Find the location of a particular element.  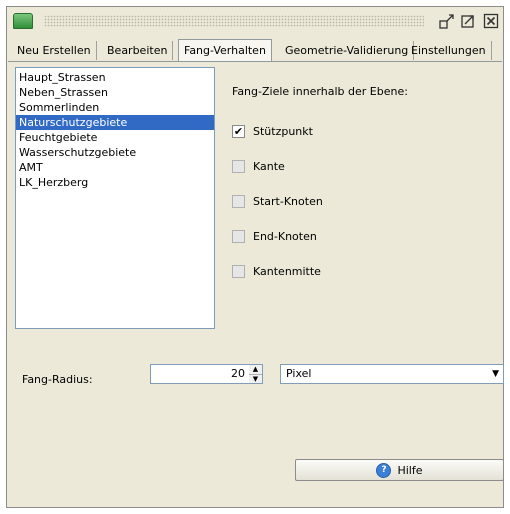

snap-radius-label: Fang-Radius: is located at coordinates (57, 379).